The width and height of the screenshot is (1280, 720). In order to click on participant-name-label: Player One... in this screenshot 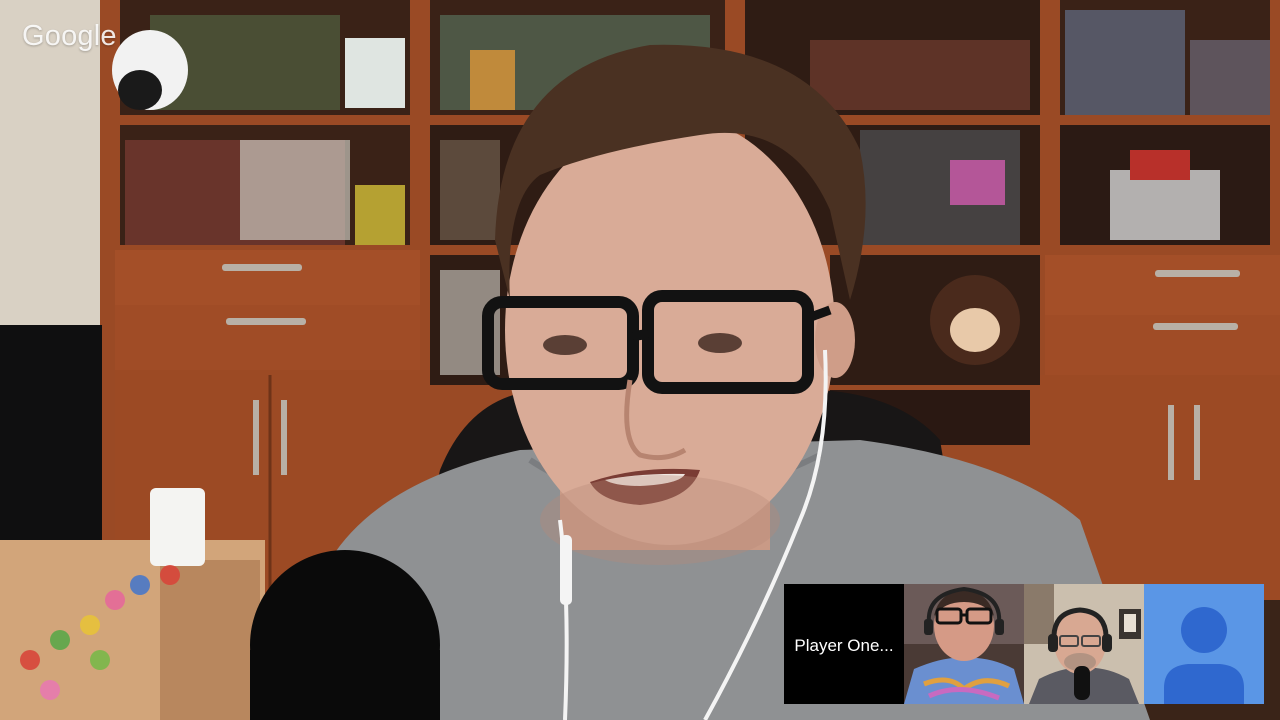, I will do `click(844, 645)`.